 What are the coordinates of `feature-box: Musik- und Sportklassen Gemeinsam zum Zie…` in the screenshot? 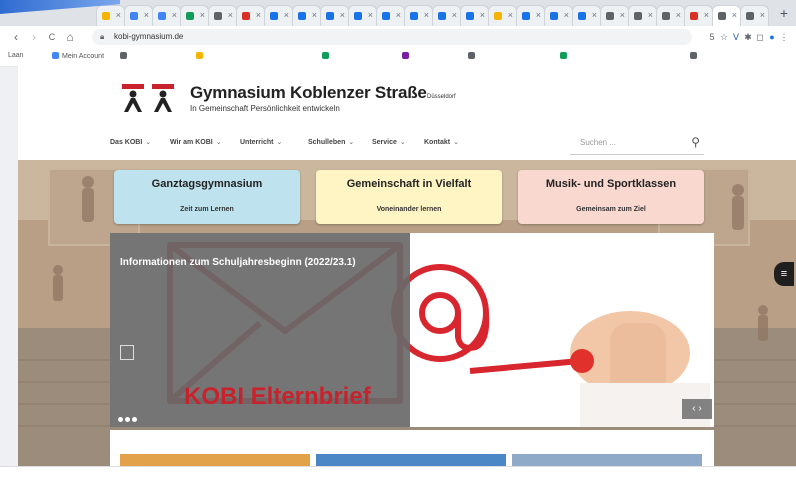 It's located at (611, 197).